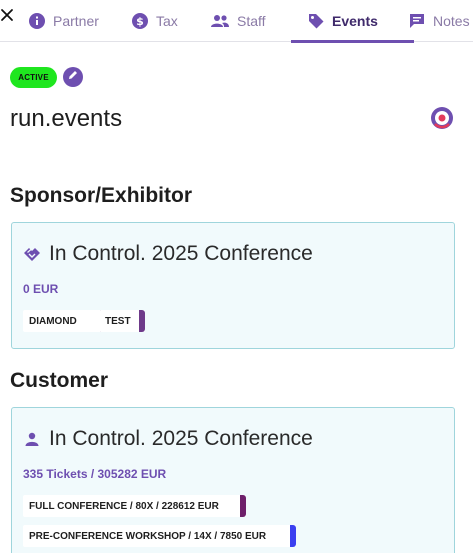 Image resolution: width=473 pixels, height=553 pixels. I want to click on chip-label: PRE-CONFERENCE WORKSHOP / 14X / 7850 EUR, so click(148, 536).